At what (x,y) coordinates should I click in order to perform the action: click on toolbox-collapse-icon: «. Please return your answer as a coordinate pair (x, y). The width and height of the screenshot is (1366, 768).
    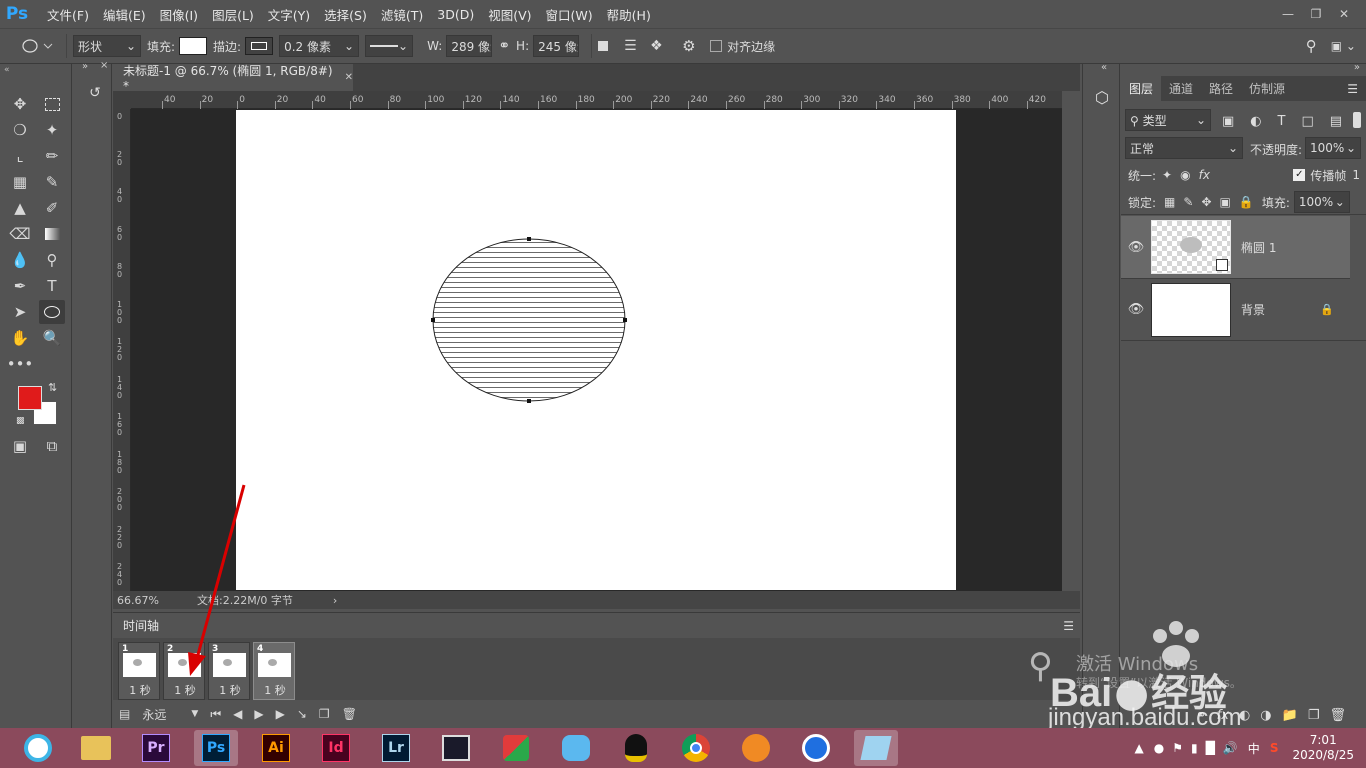
    Looking at the image, I should click on (7, 70).